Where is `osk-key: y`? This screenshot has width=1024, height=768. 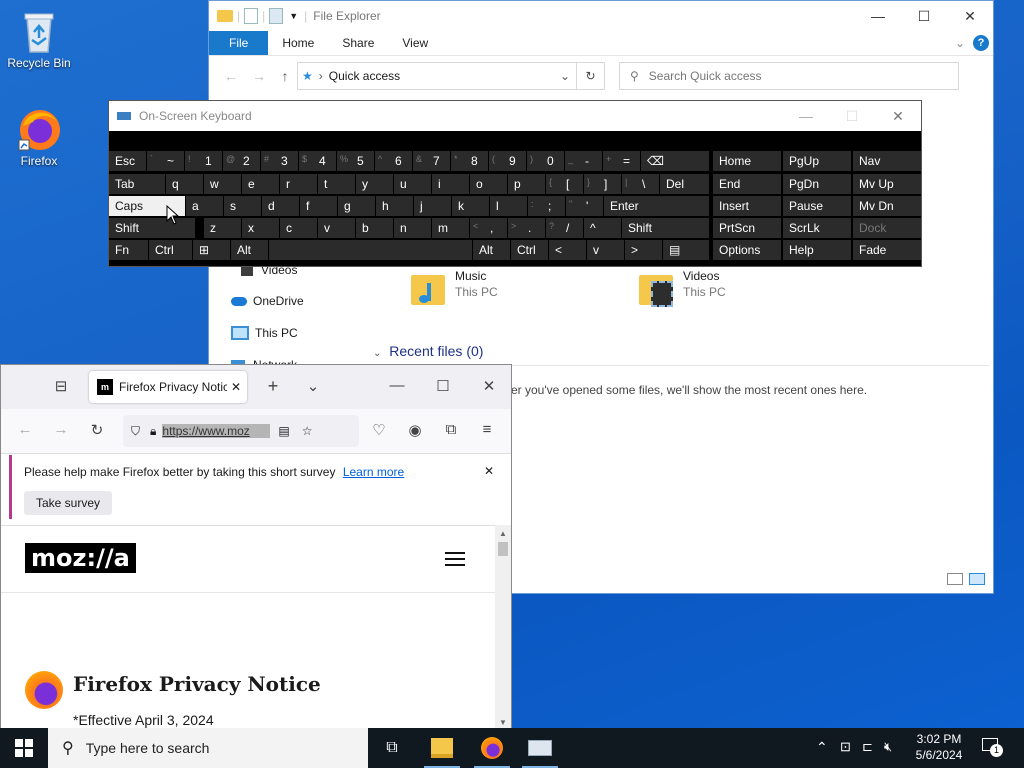 osk-key: y is located at coordinates (374, 184).